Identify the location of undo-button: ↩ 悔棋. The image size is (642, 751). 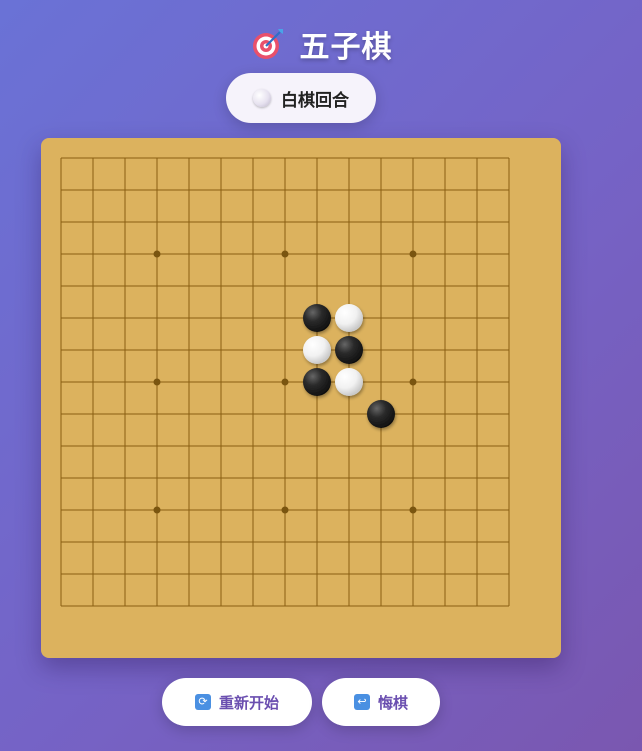
(381, 702).